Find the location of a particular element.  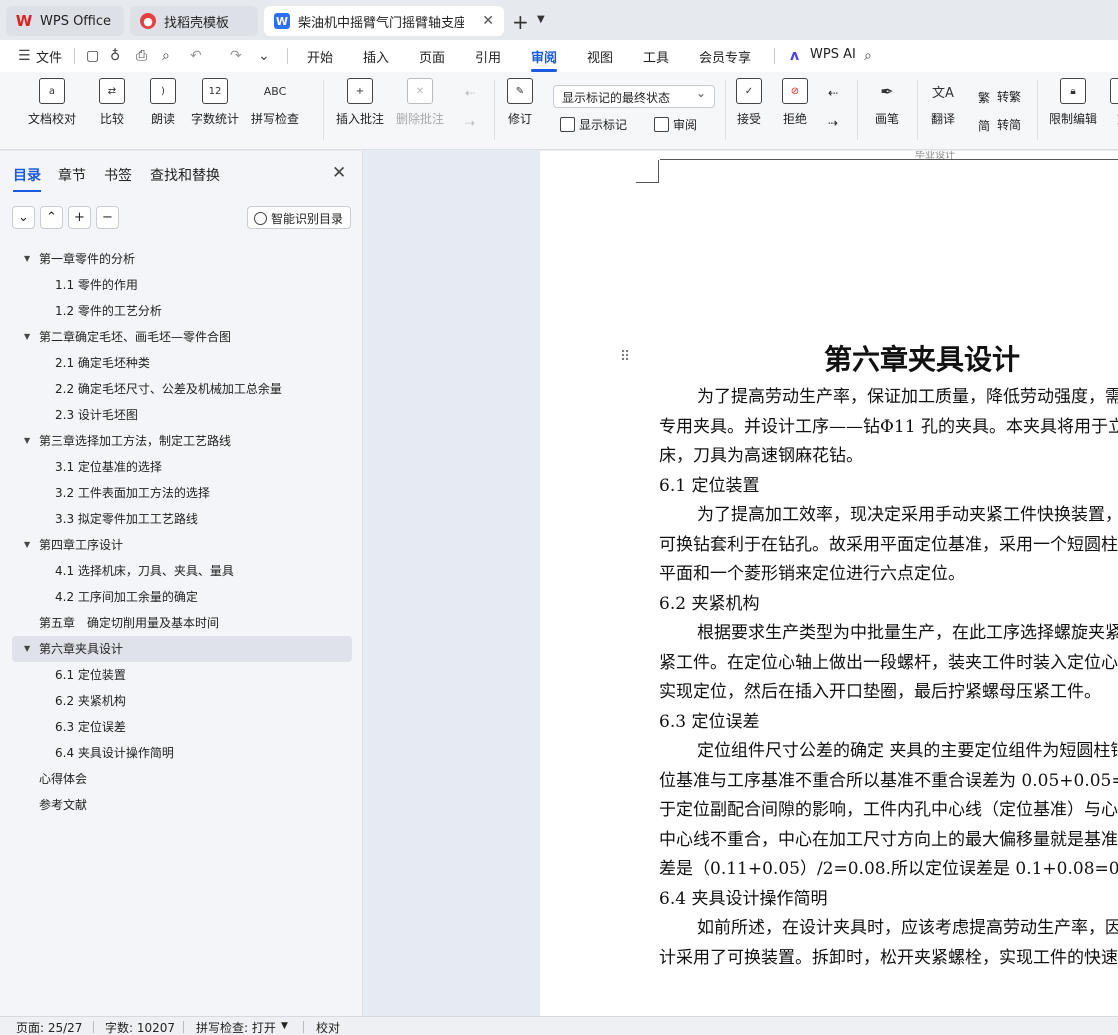

compare-label: 比较 is located at coordinates (111, 119).